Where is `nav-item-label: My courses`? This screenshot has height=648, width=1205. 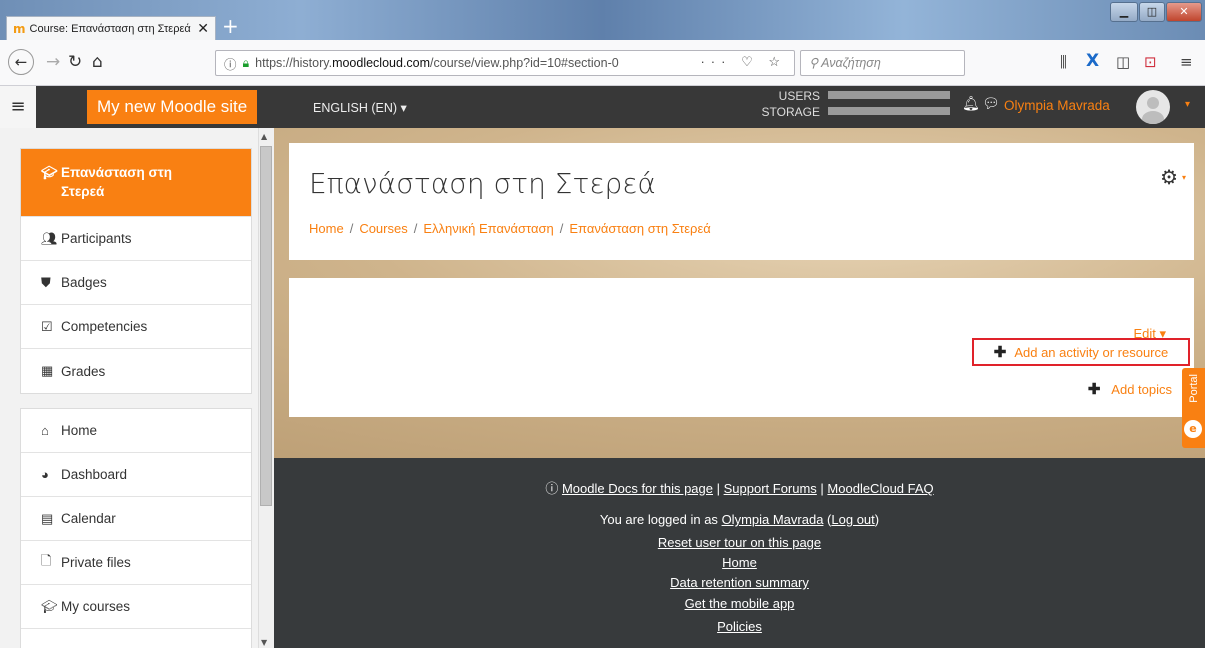 nav-item-label: My courses is located at coordinates (96, 606).